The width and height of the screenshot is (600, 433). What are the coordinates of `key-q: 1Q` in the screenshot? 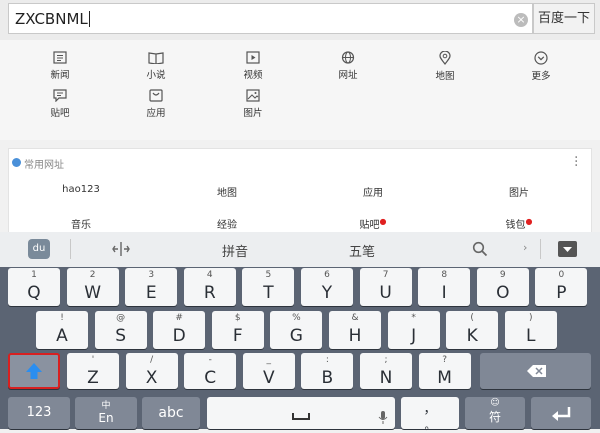 It's located at (34, 287).